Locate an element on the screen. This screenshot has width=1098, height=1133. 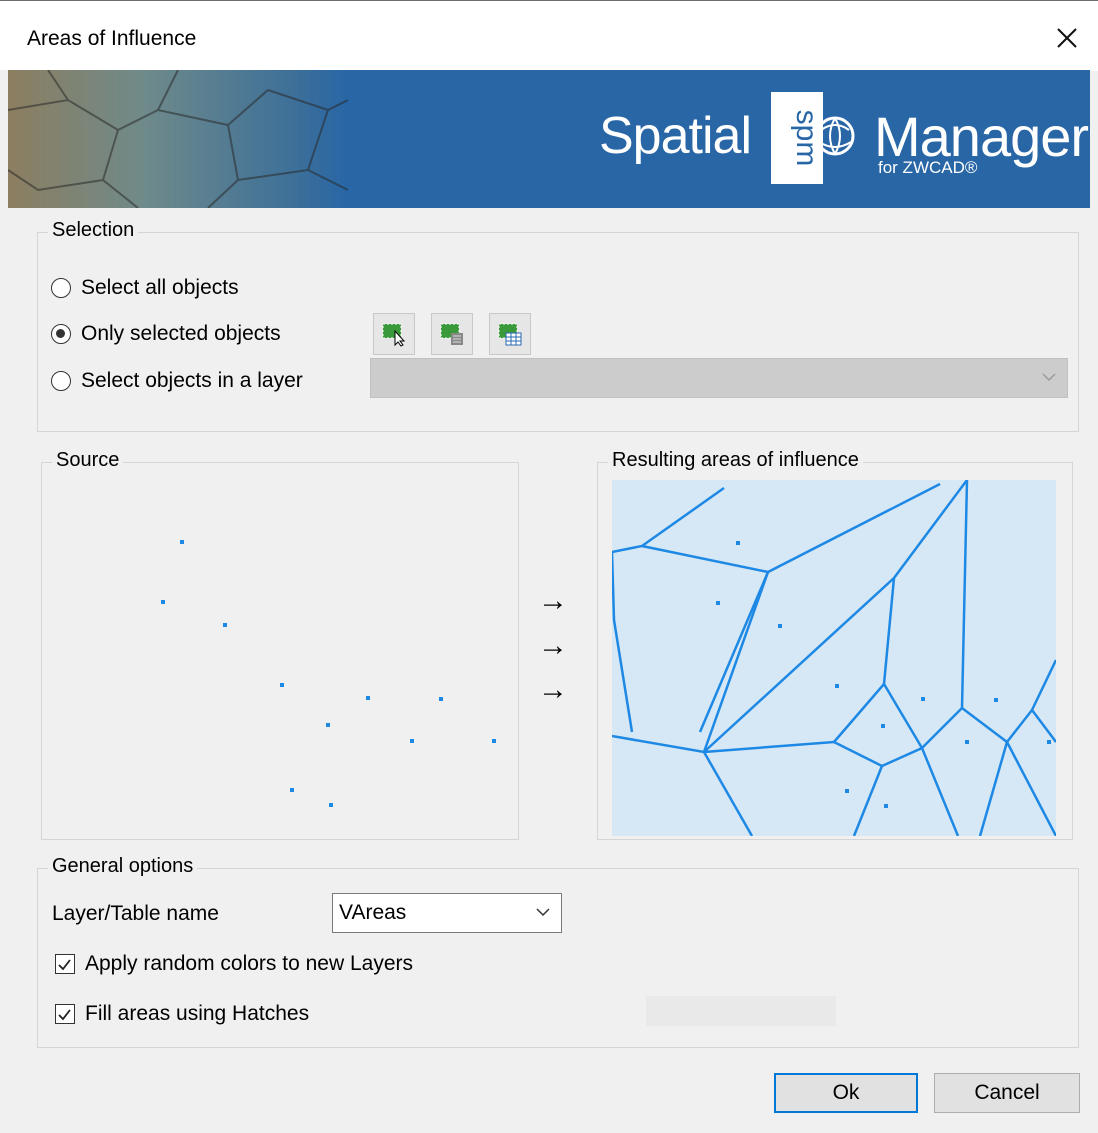
select-by-table-button is located at coordinates (510, 334).